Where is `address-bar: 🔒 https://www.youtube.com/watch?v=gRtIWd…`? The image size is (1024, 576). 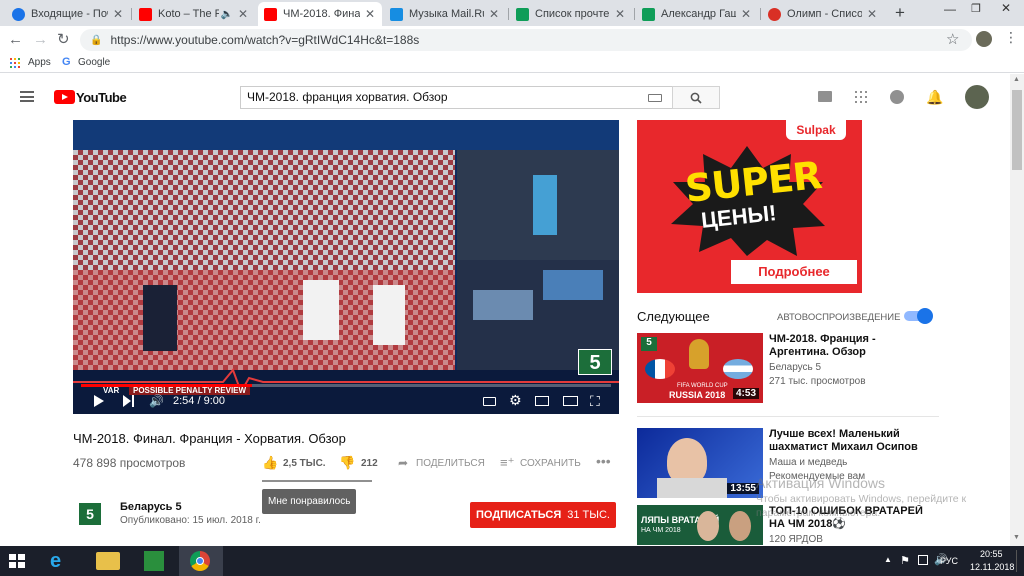 address-bar: 🔒 https://www.youtube.com/watch?v=gRtIWd… is located at coordinates (526, 40).